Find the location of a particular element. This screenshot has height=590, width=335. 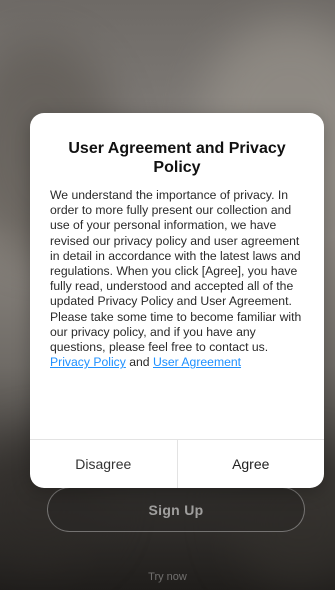

sign-up-button: Sign Up is located at coordinates (176, 509).